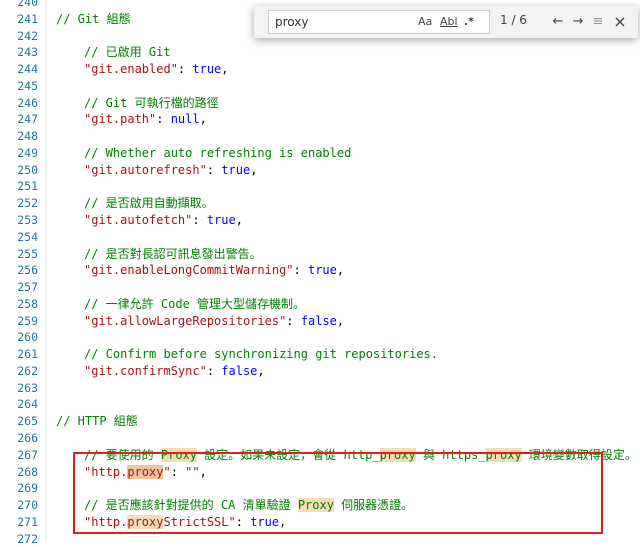 This screenshot has height=547, width=640. Describe the element at coordinates (425, 22) in the screenshot. I see `match-case-toggle: Aa` at that location.